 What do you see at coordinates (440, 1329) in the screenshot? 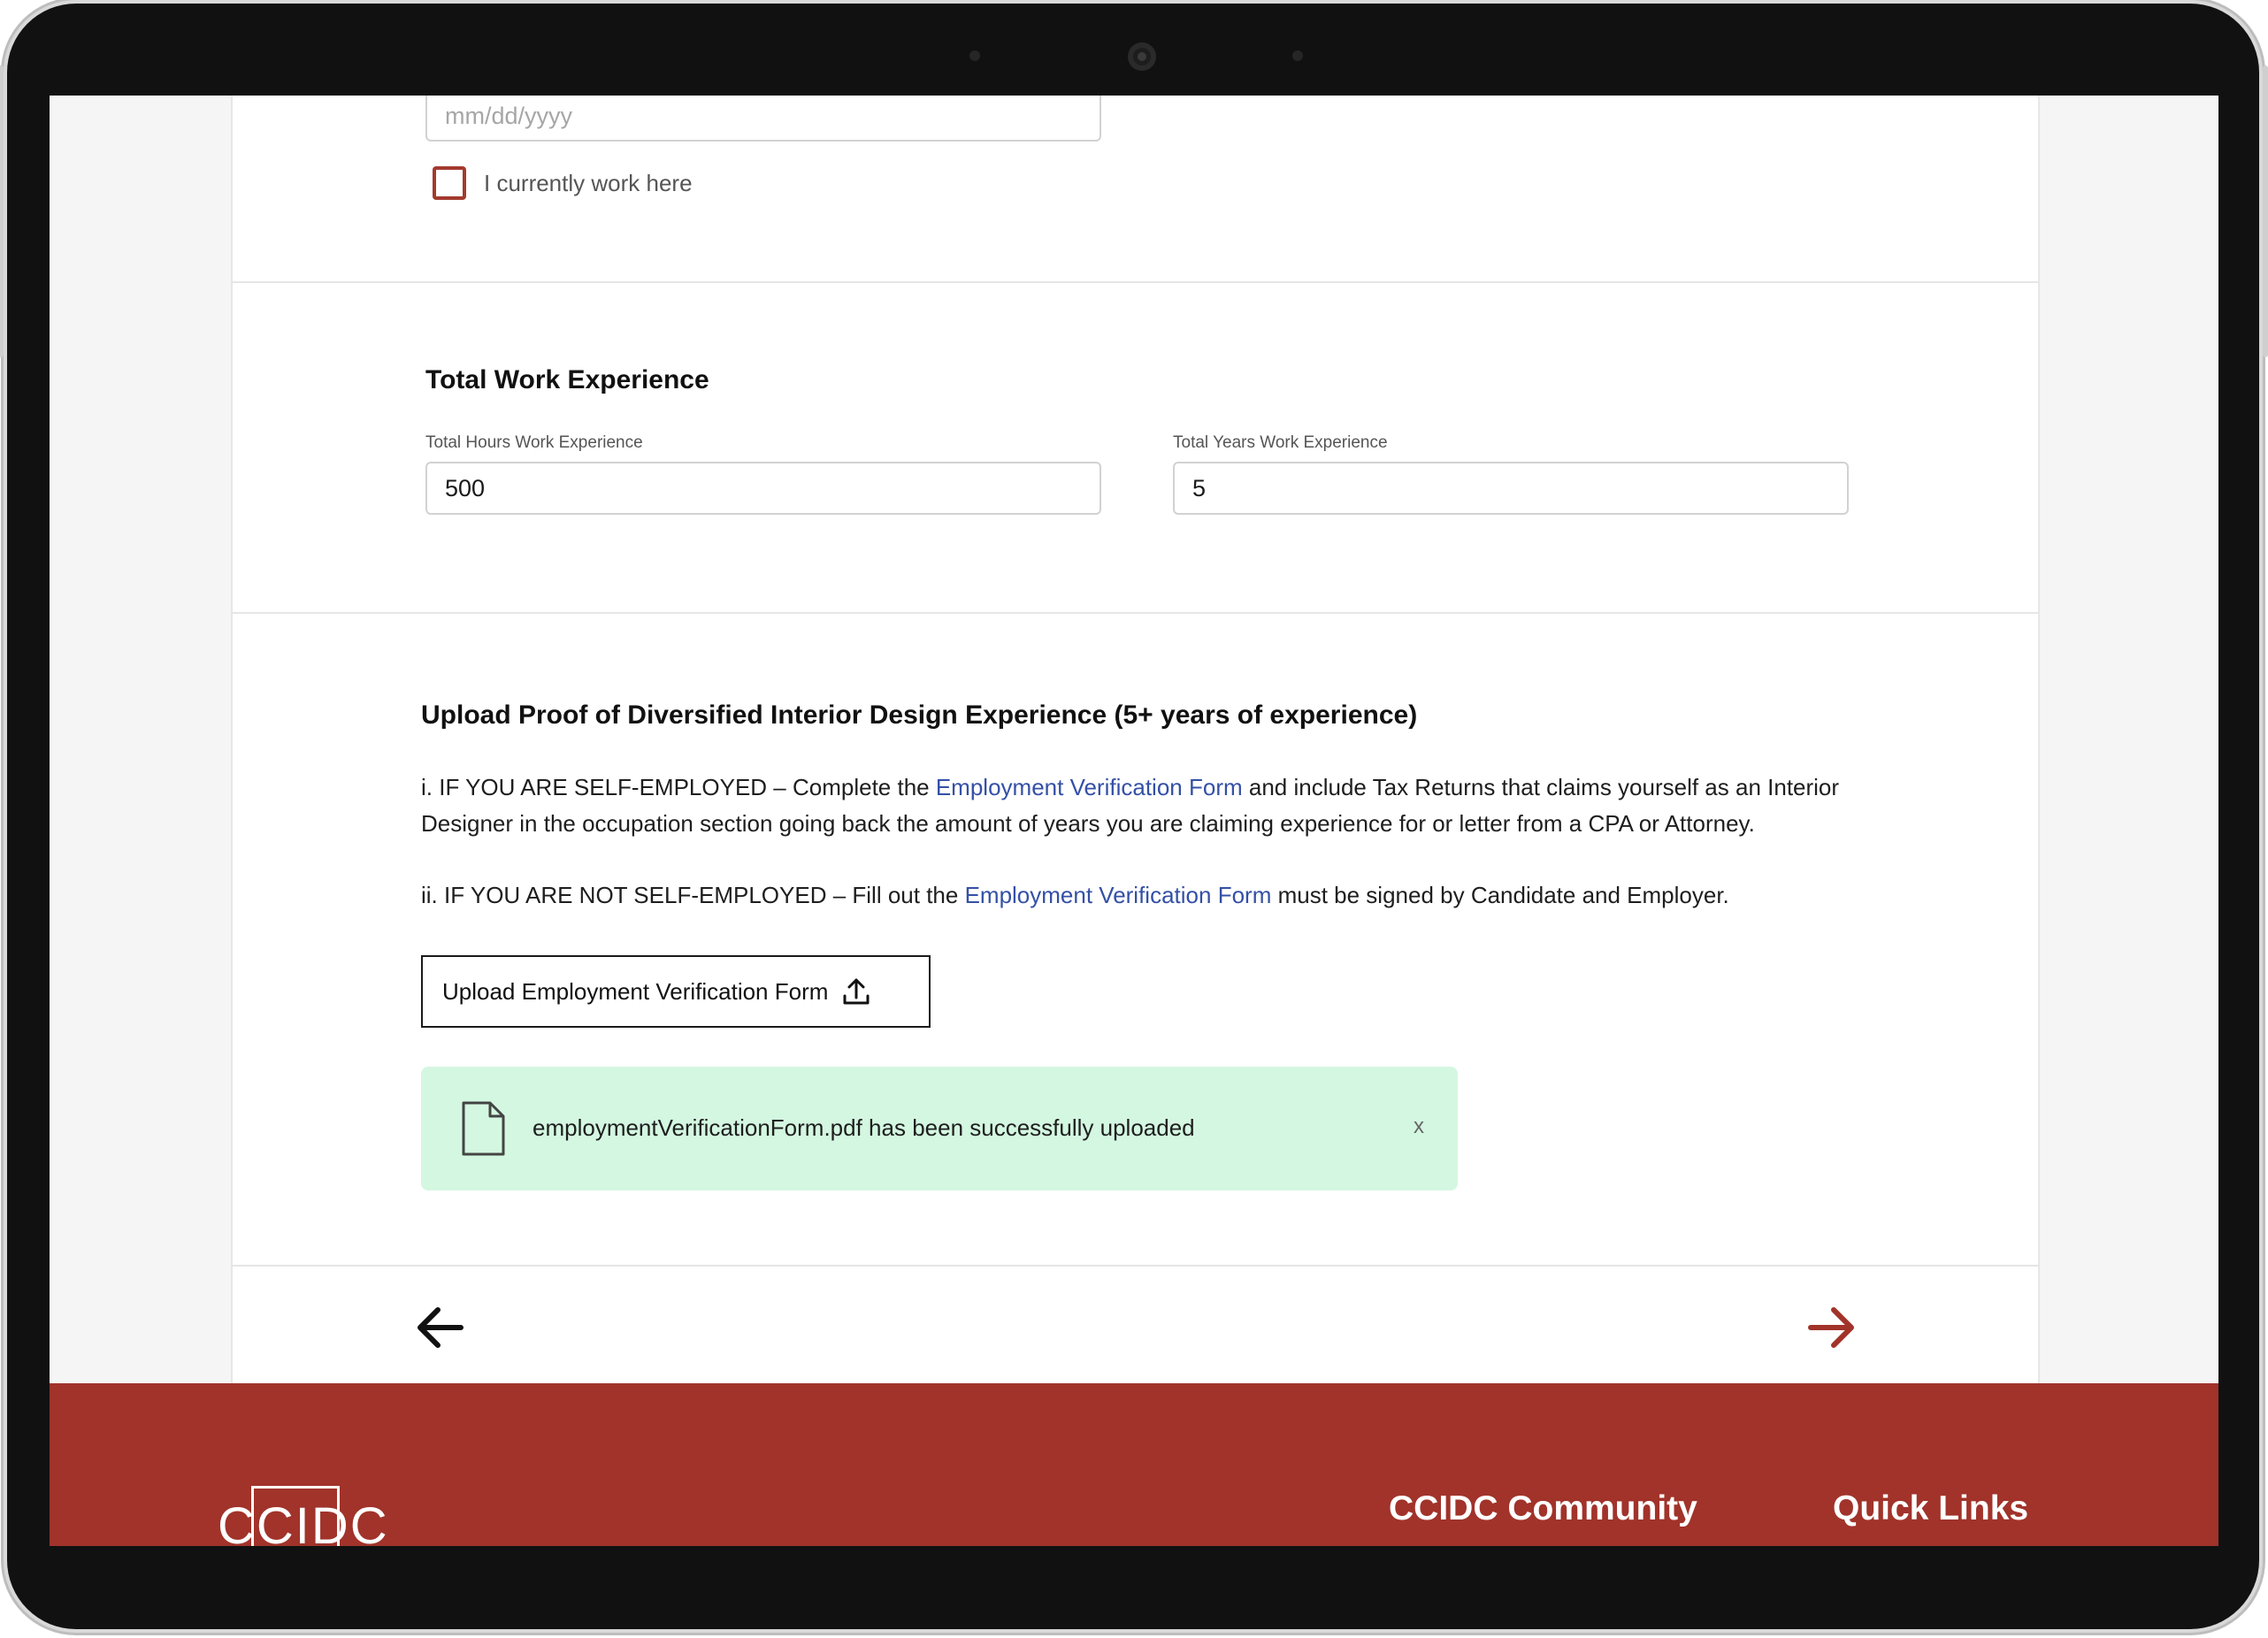
I see `back-arrow-icon` at bounding box center [440, 1329].